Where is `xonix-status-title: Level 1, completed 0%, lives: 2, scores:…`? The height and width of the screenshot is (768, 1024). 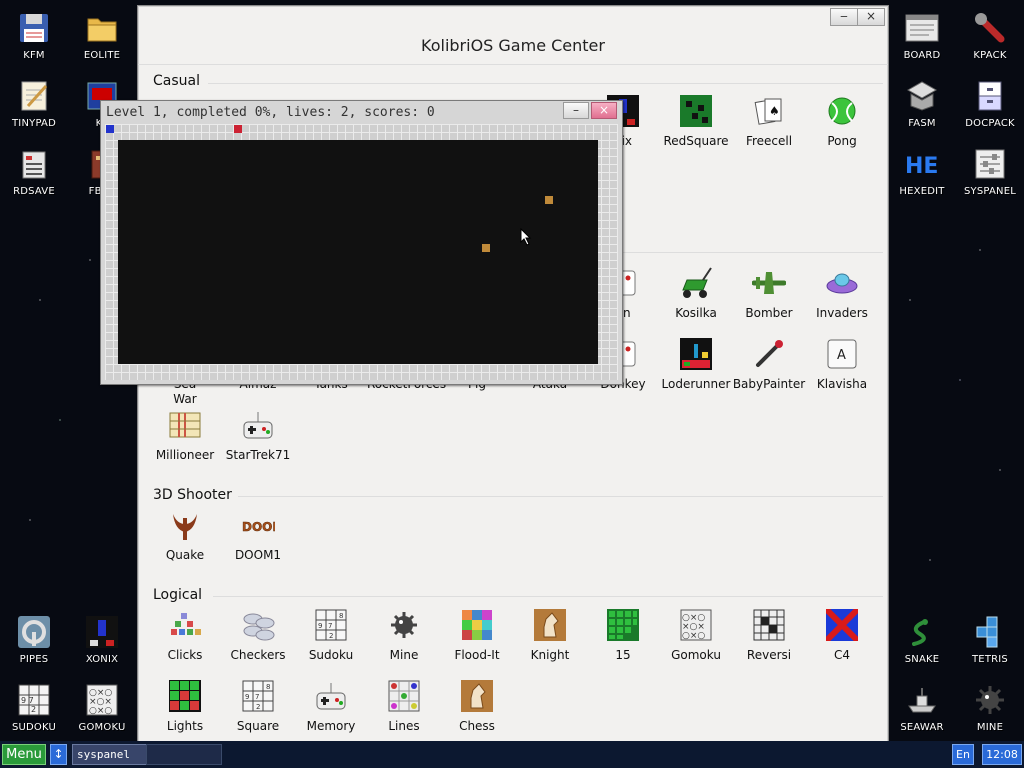 xonix-status-title: Level 1, completed 0%, lives: 2, scores:… is located at coordinates (270, 112).